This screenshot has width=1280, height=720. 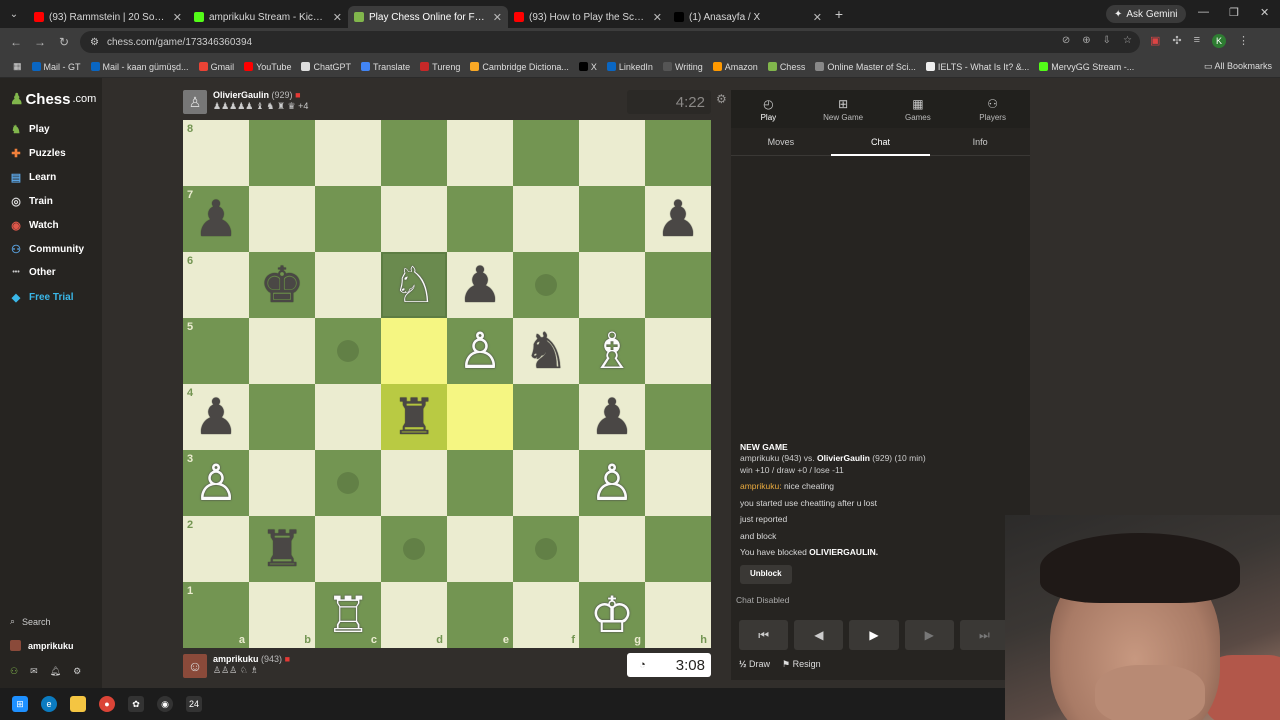 I want to click on square-b1: b, so click(x=282, y=615).